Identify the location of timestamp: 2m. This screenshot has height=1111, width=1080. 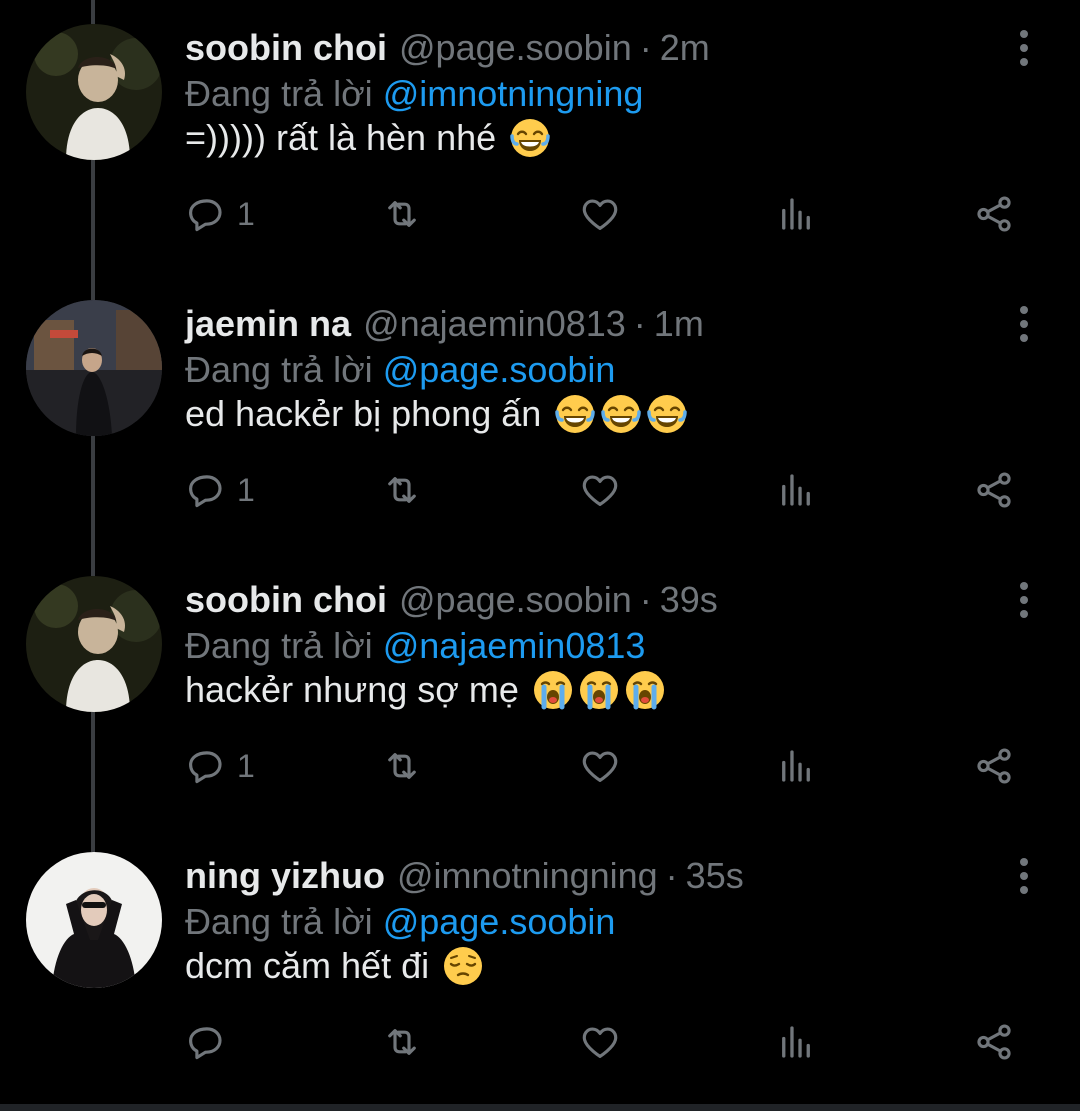
(685, 48).